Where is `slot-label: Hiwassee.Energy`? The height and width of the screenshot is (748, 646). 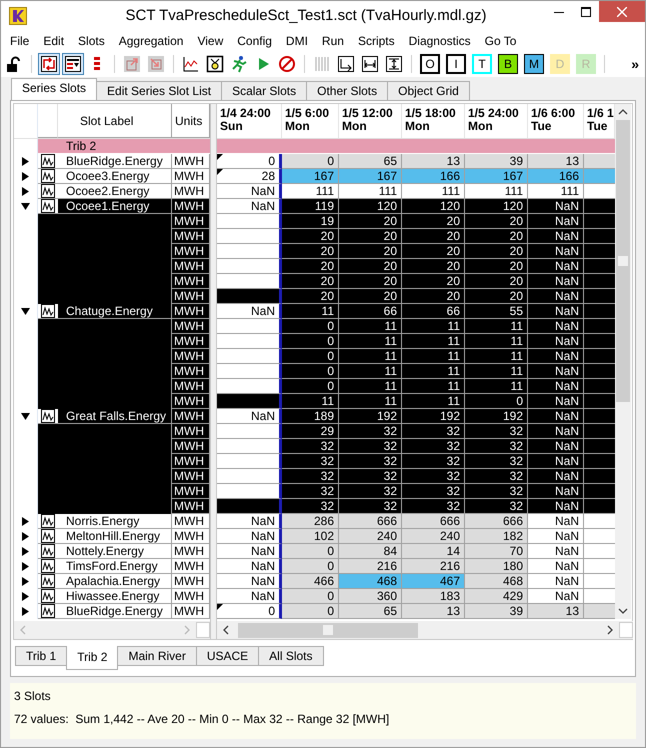
slot-label: Hiwassee.Energy is located at coordinates (115, 596).